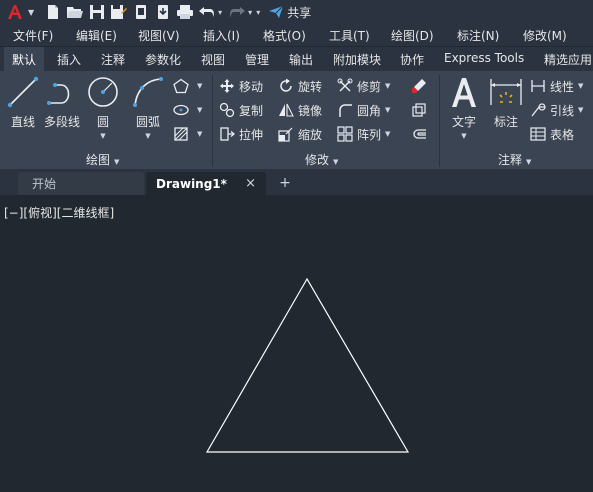 Image resolution: width=593 pixels, height=492 pixels. Describe the element at coordinates (207, 12) in the screenshot. I see `undo-icon` at that location.